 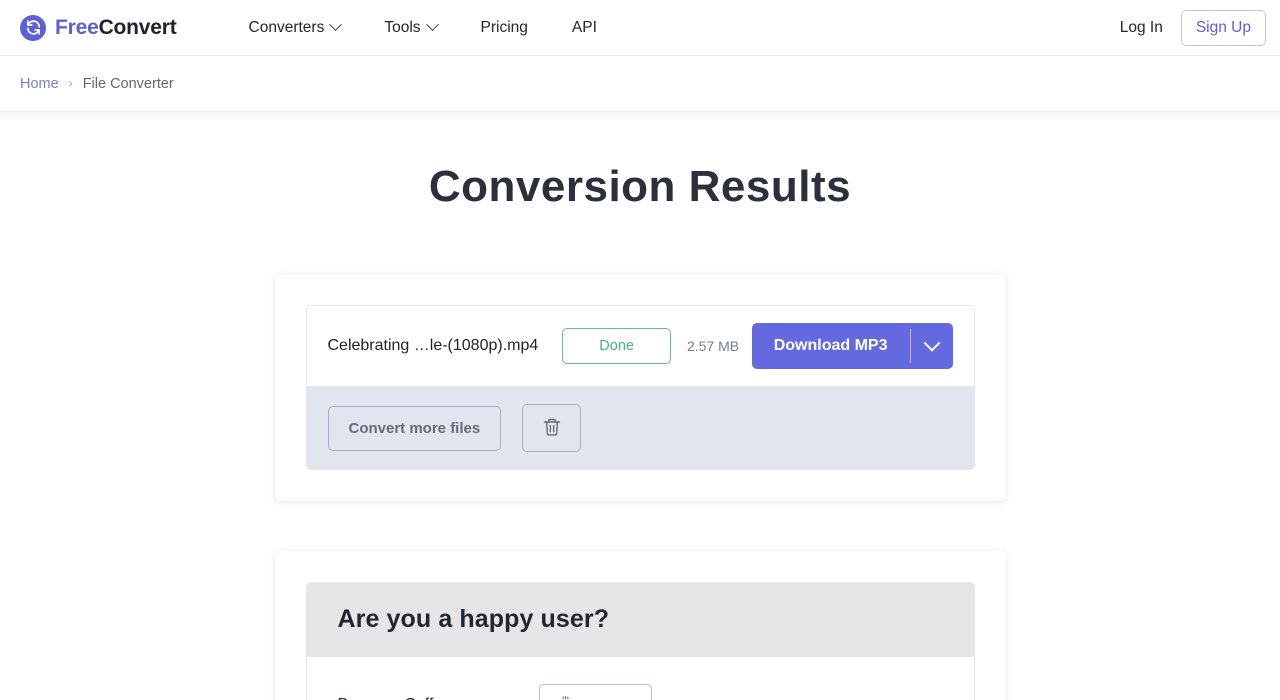 What do you see at coordinates (286, 27) in the screenshot?
I see `nav-label-converters: Converters` at bounding box center [286, 27].